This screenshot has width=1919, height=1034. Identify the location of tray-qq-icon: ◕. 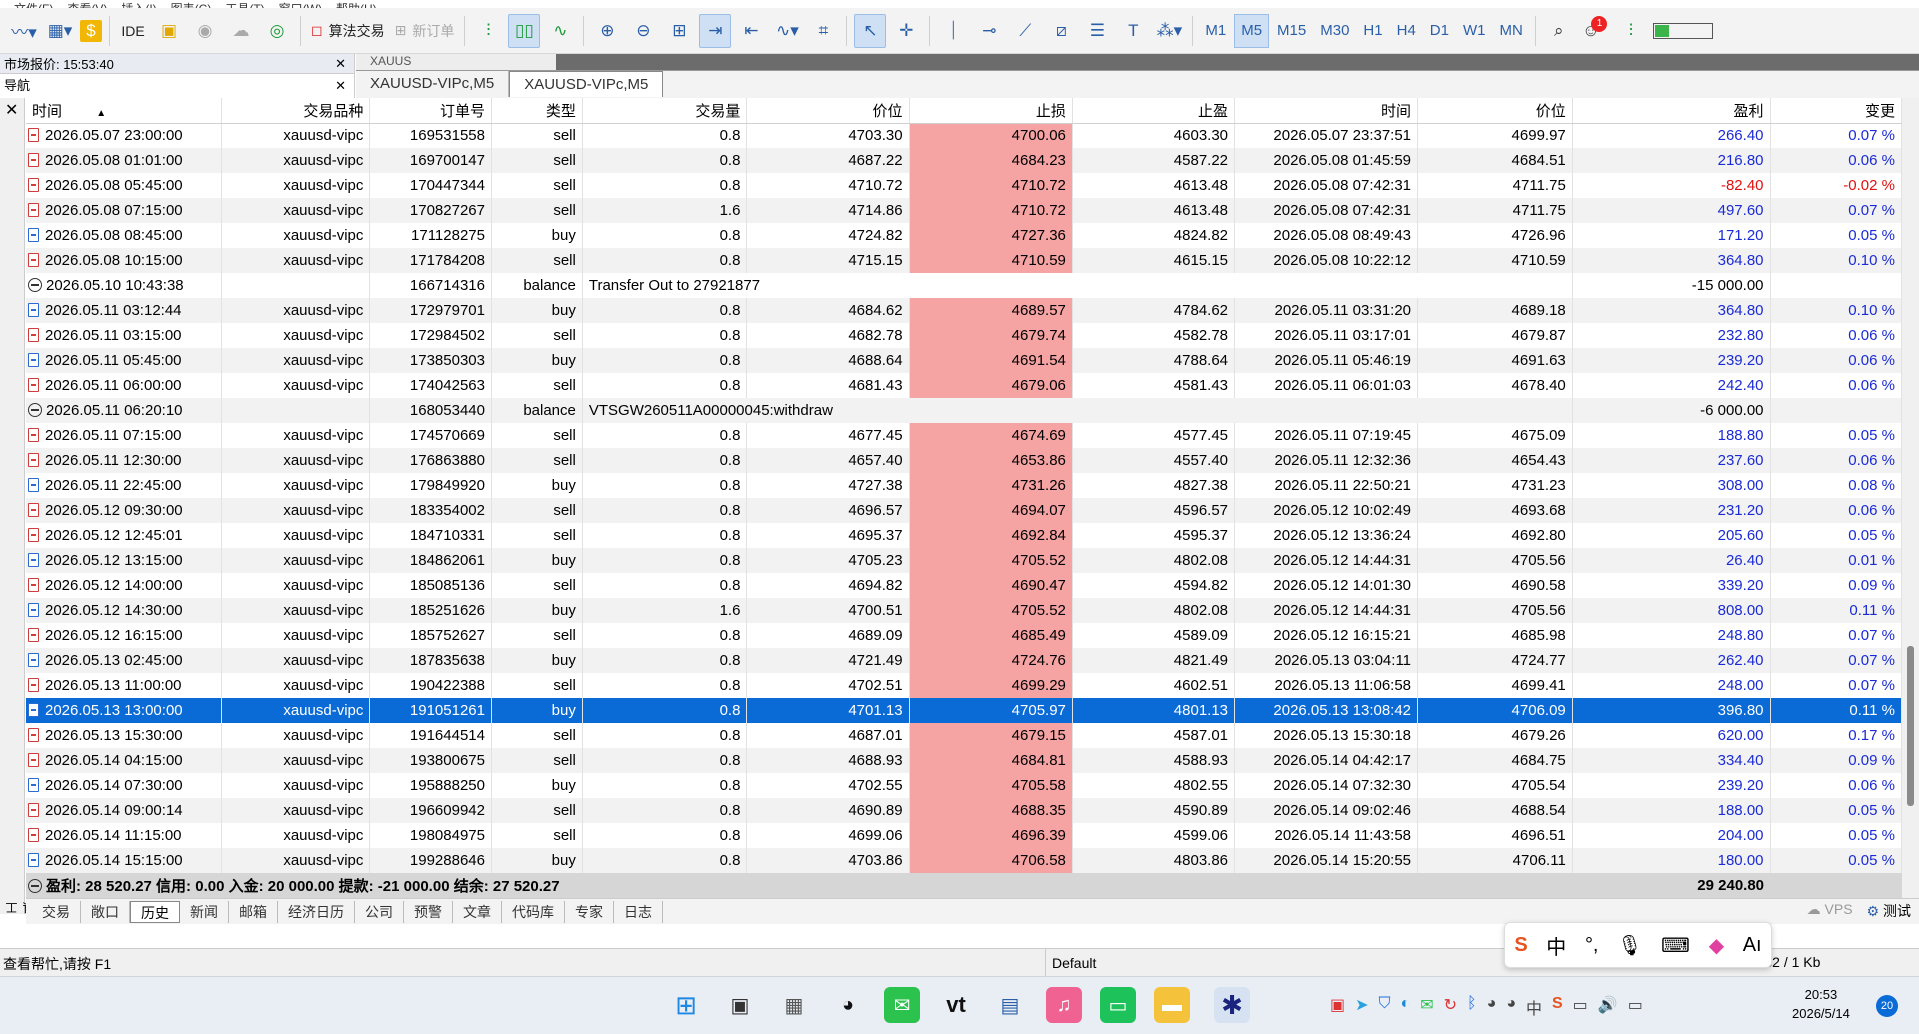
(1492, 1007).